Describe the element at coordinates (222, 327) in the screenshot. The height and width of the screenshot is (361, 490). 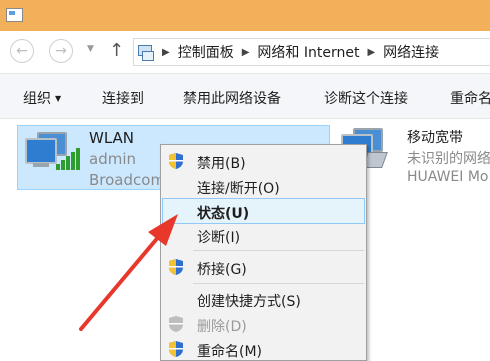
I see `menu-item-label: 删除(D)` at that location.